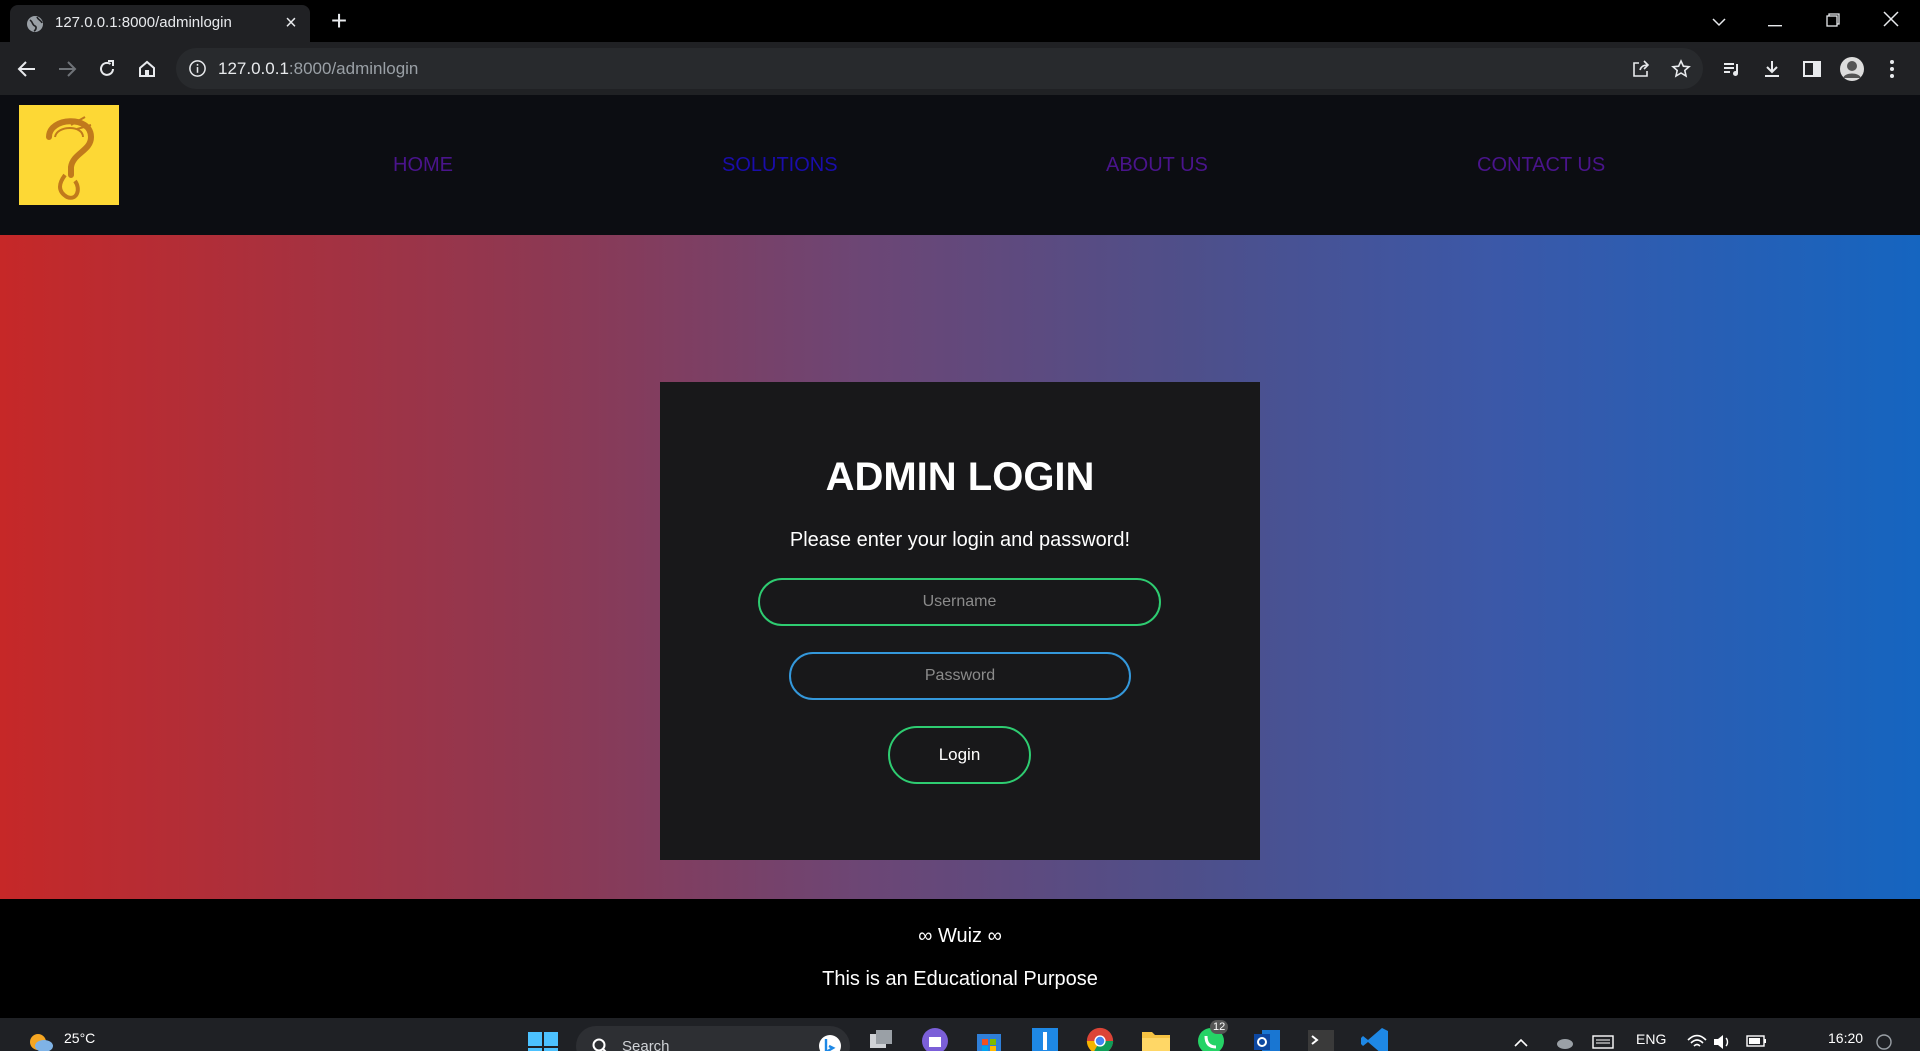 This screenshot has width=1920, height=1051. What do you see at coordinates (1723, 1042) in the screenshot?
I see `volume-icon` at bounding box center [1723, 1042].